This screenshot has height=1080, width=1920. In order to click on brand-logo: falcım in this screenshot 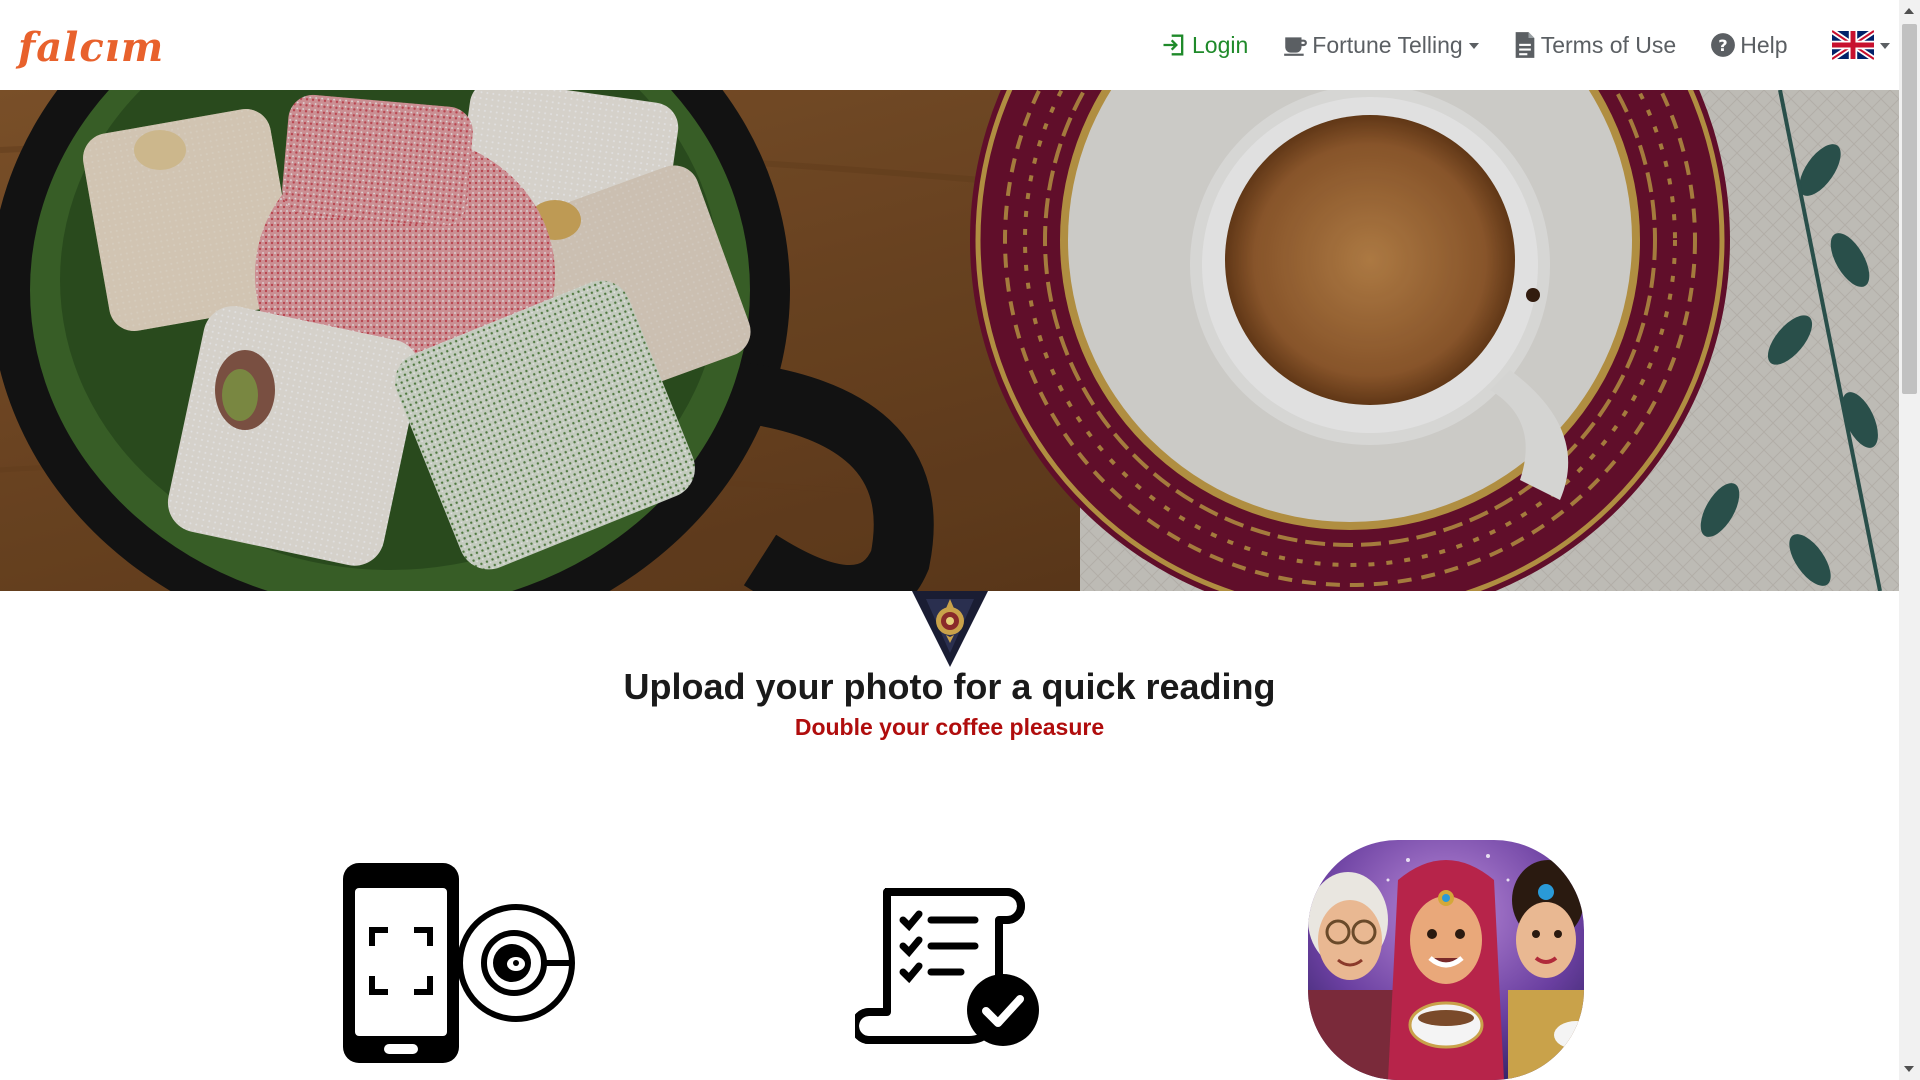, I will do `click(91, 47)`.